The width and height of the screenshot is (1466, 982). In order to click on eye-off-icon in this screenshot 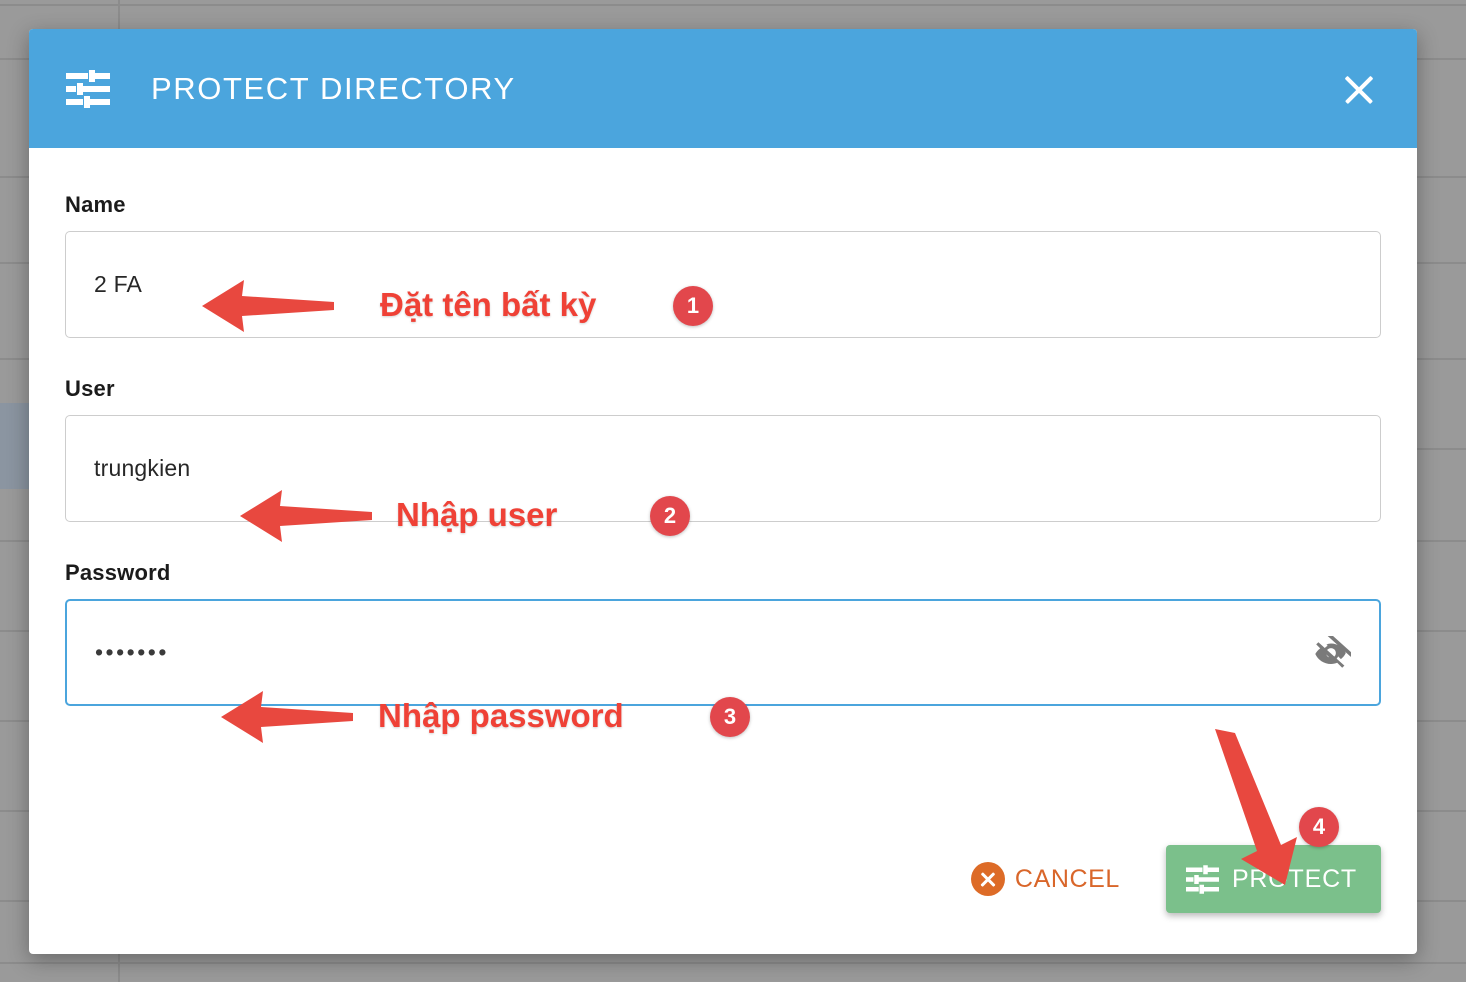, I will do `click(1332, 651)`.